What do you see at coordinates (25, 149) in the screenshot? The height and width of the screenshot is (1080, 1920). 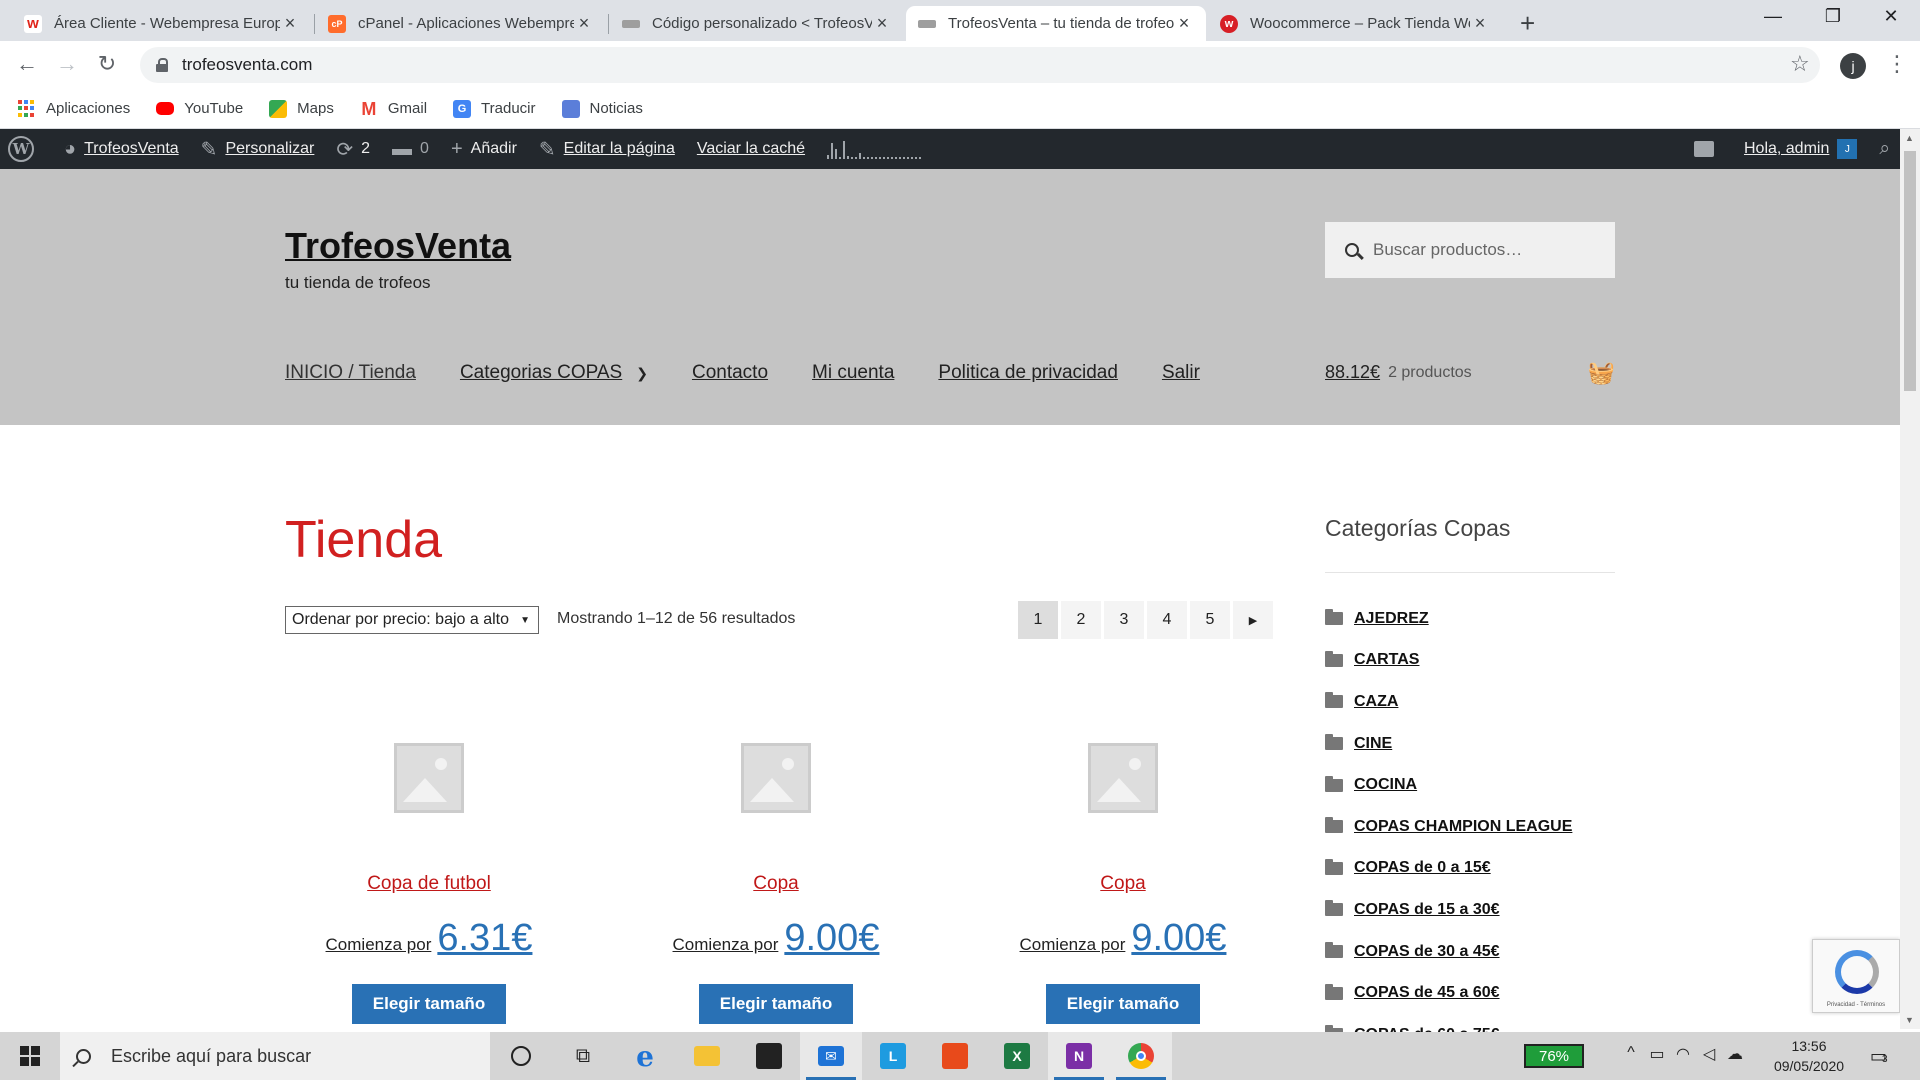 I see `wordpress-logo-icon: W` at bounding box center [25, 149].